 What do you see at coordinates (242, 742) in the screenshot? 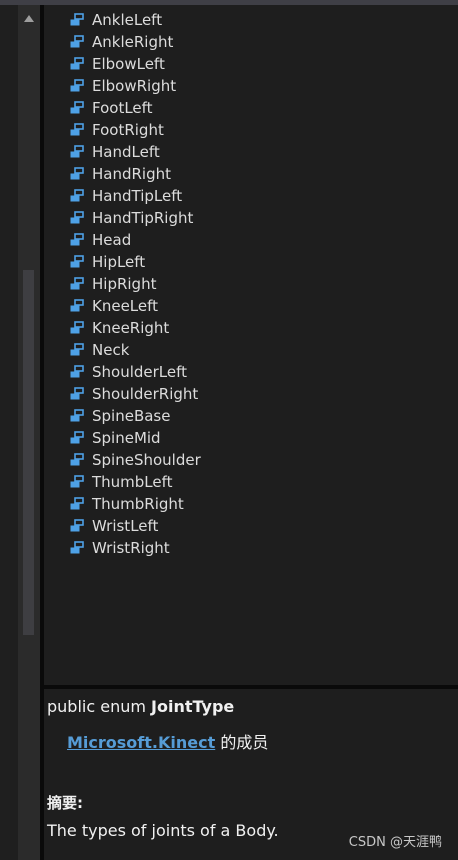
I see `member-of-suffix: 的成员` at bounding box center [242, 742].